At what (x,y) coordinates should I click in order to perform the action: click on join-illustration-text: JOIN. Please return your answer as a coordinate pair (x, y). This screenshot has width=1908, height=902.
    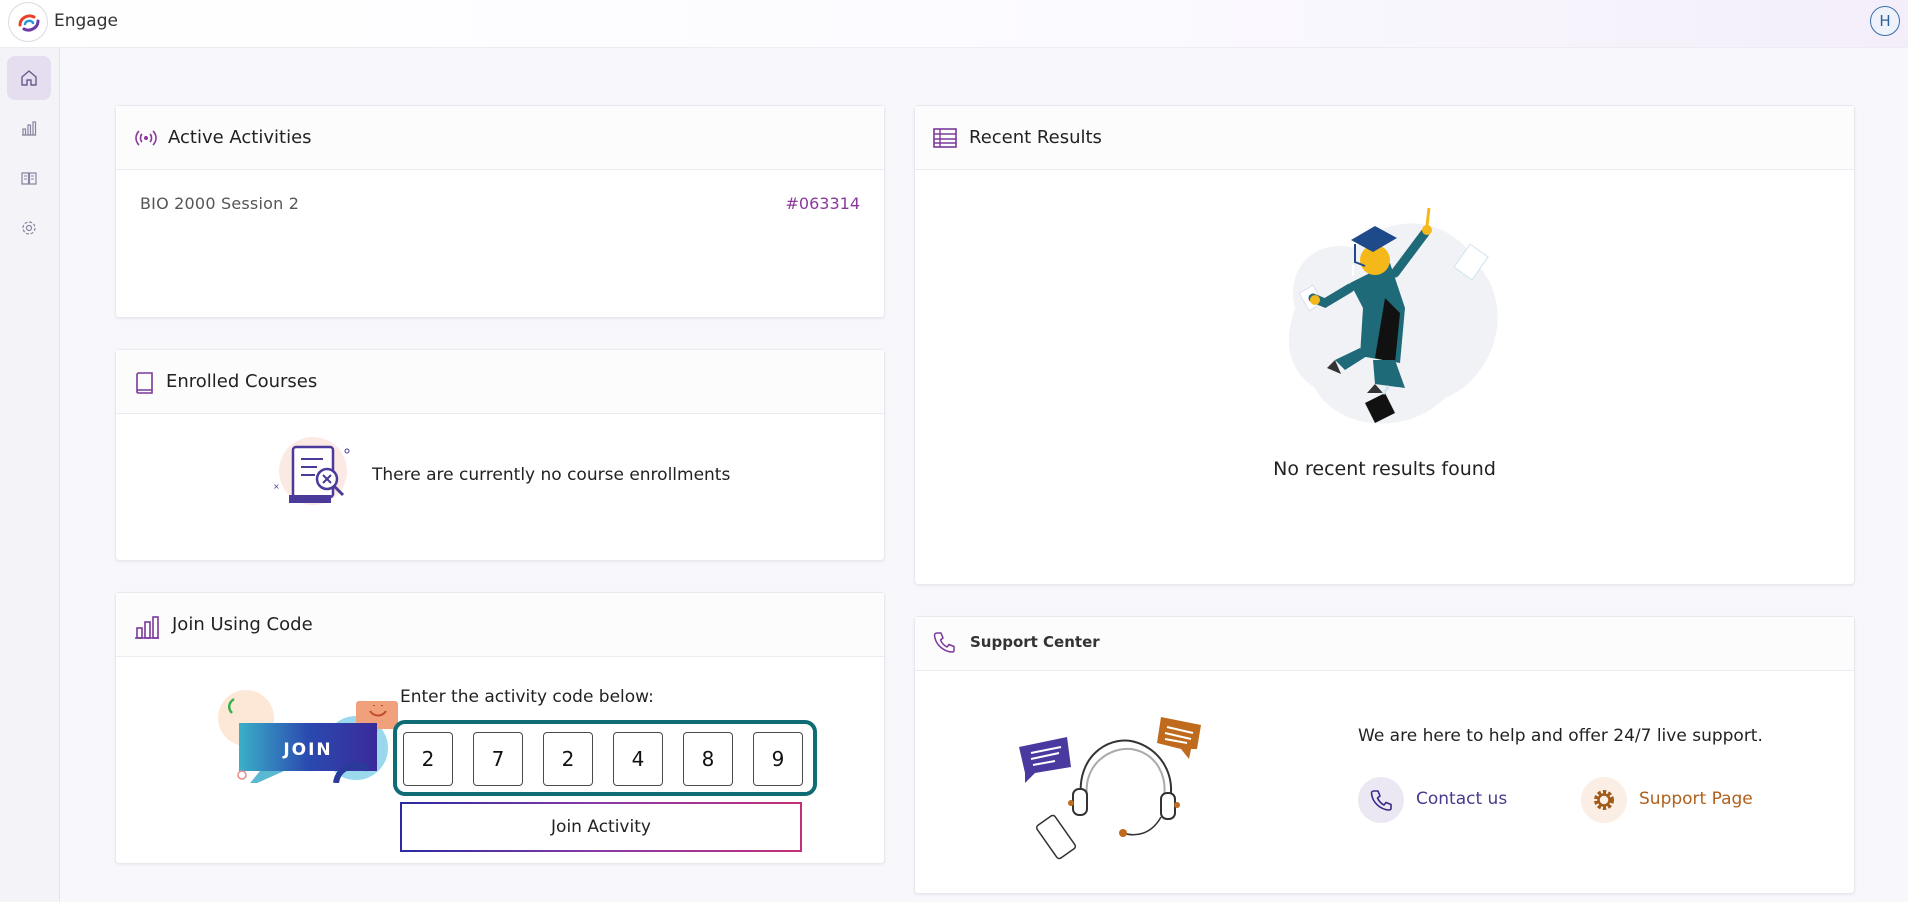
    Looking at the image, I should click on (307, 750).